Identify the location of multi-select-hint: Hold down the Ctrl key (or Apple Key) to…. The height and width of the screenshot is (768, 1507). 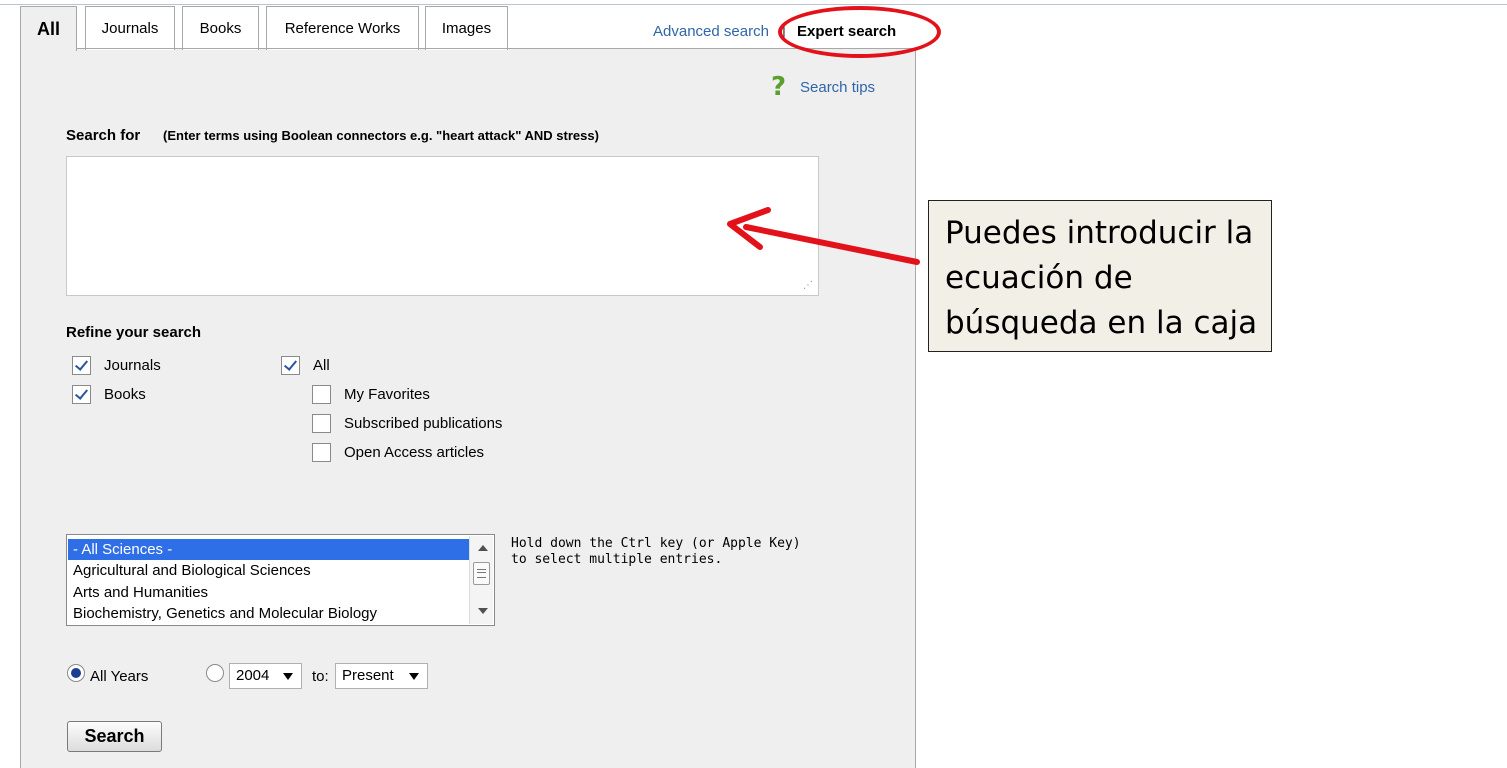
(661, 552).